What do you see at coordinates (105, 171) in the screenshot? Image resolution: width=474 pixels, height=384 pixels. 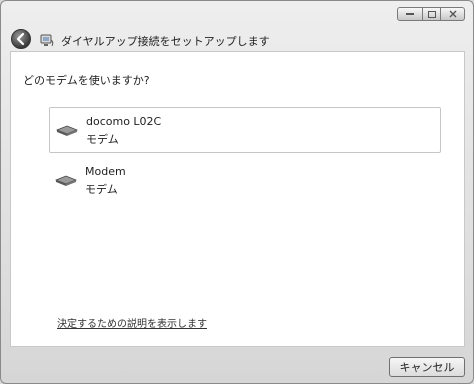 I see `modem-name: Modem` at bounding box center [105, 171].